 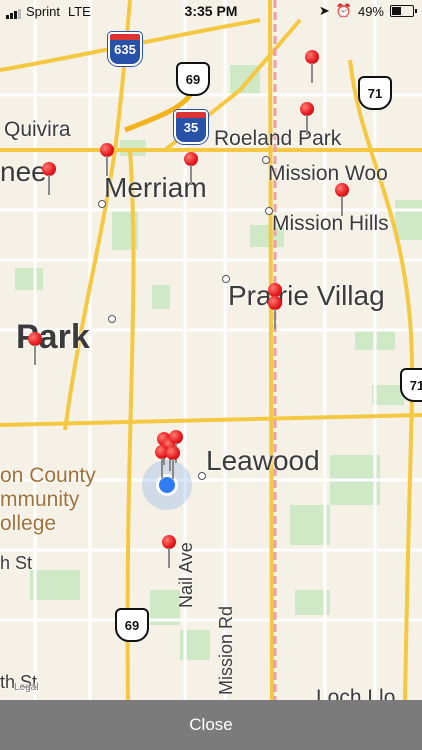 What do you see at coordinates (37, 129) in the screenshot?
I see `place-quivira: Quivira` at bounding box center [37, 129].